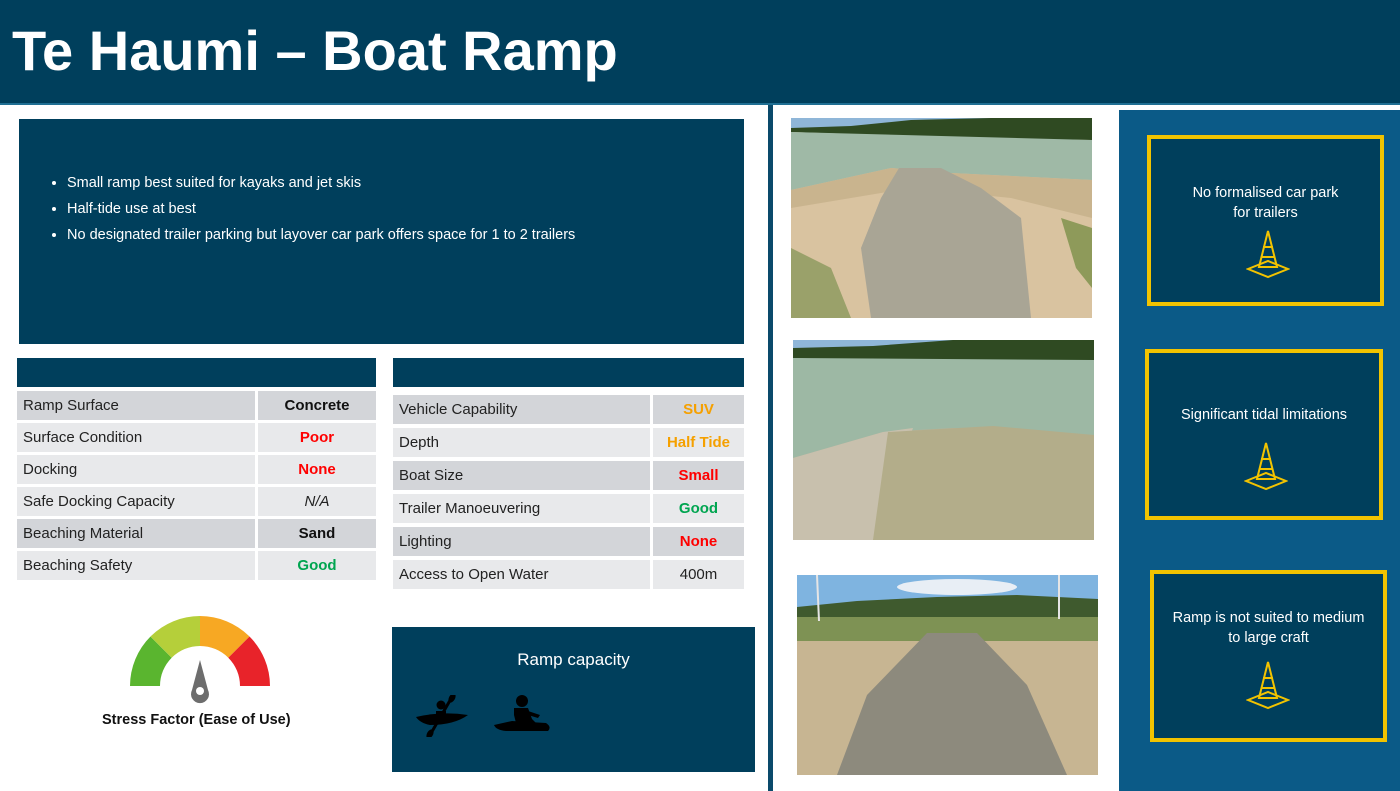 This screenshot has width=1400, height=791. Describe the element at coordinates (315, 533) in the screenshot. I see `row-value: Sand` at that location.